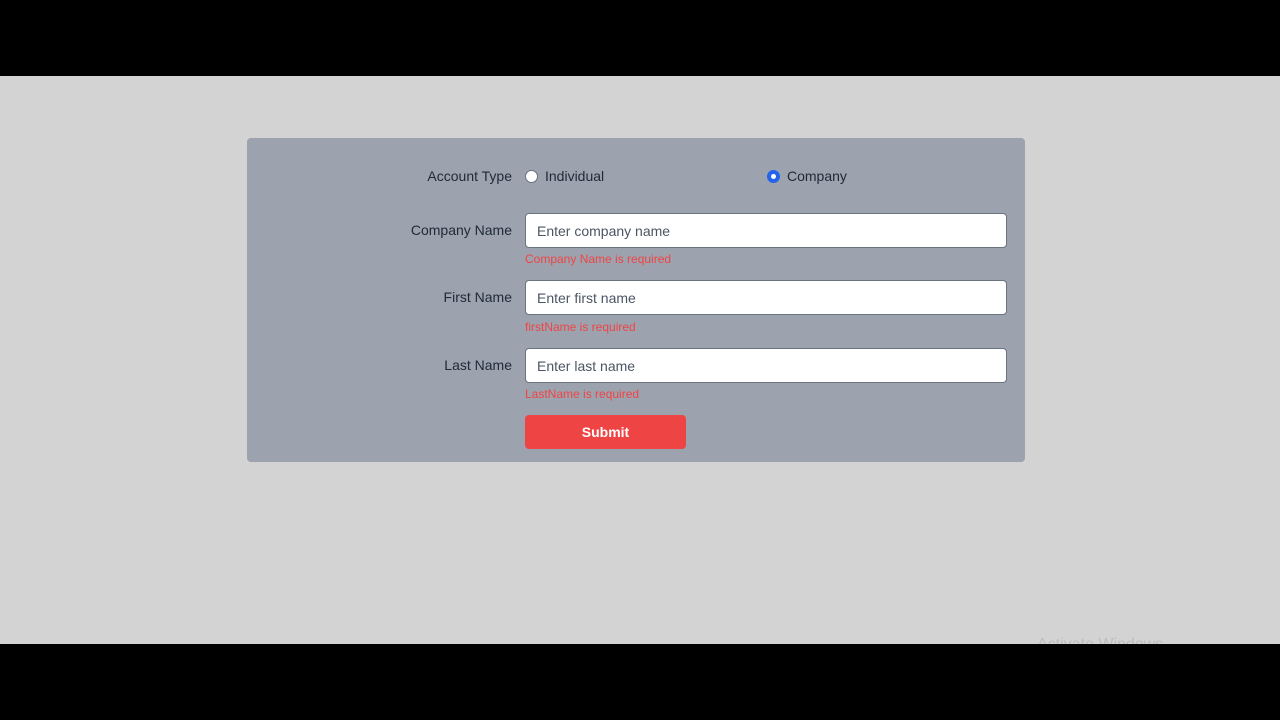 The width and height of the screenshot is (1280, 720). What do you see at coordinates (817, 176) in the screenshot?
I see `radio-company-label: Company` at bounding box center [817, 176].